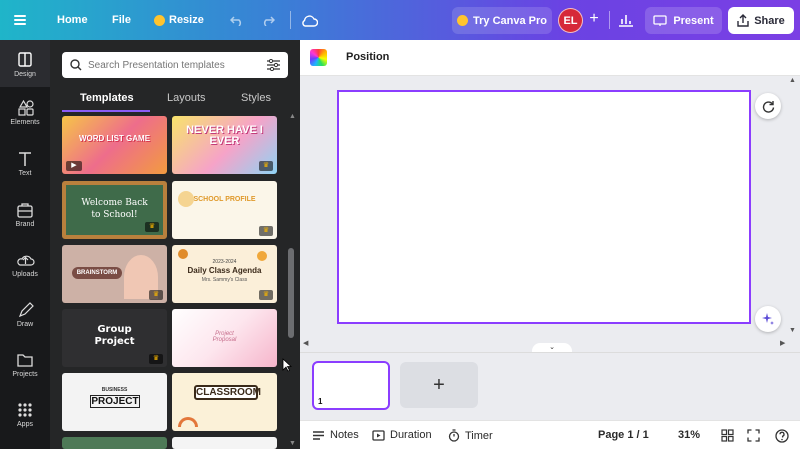 Image resolution: width=800 pixels, height=449 pixels. I want to click on rail-item-design: Design, so click(25, 63).